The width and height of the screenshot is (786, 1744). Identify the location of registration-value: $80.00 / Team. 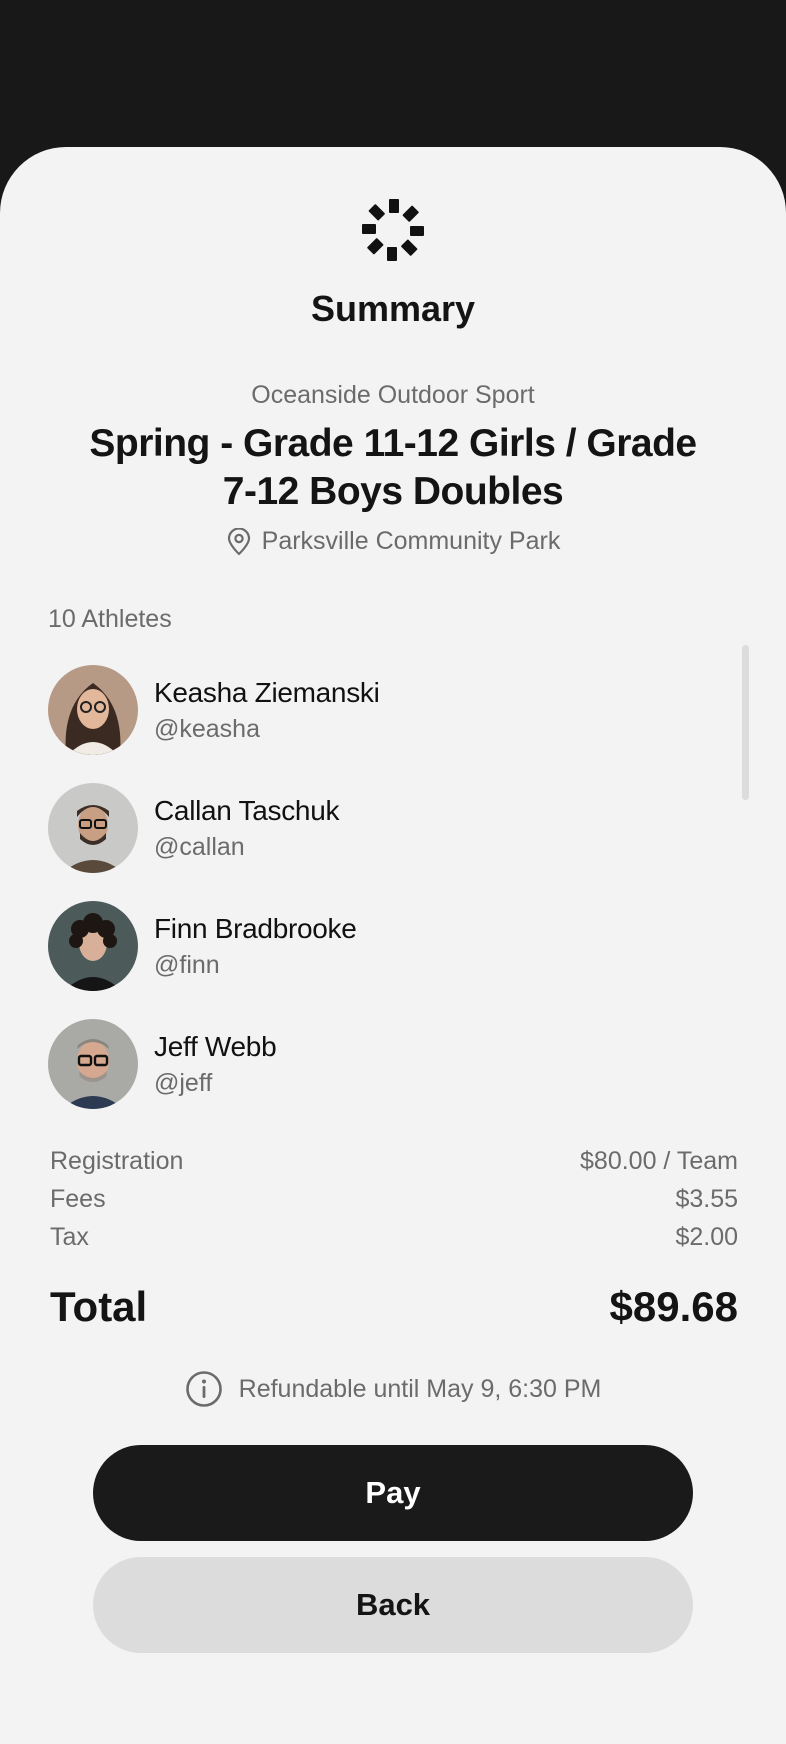
(659, 1161).